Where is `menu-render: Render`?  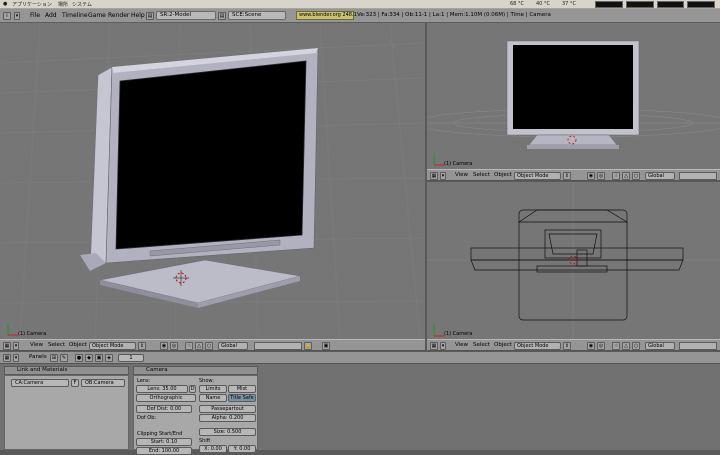 menu-render: Render is located at coordinates (118, 15).